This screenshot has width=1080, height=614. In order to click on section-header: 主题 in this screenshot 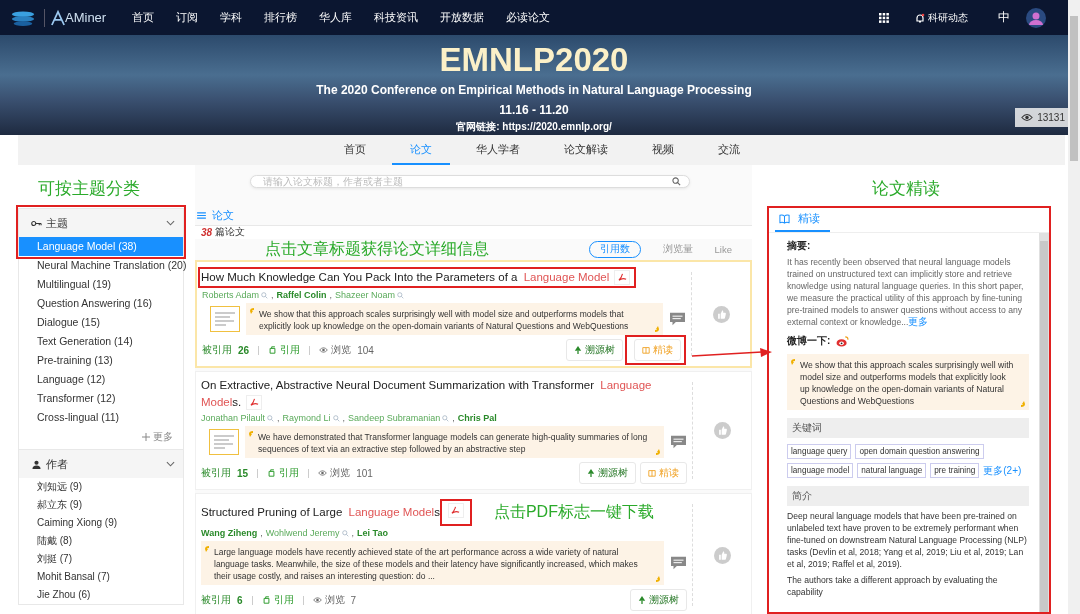, I will do `click(101, 222)`.